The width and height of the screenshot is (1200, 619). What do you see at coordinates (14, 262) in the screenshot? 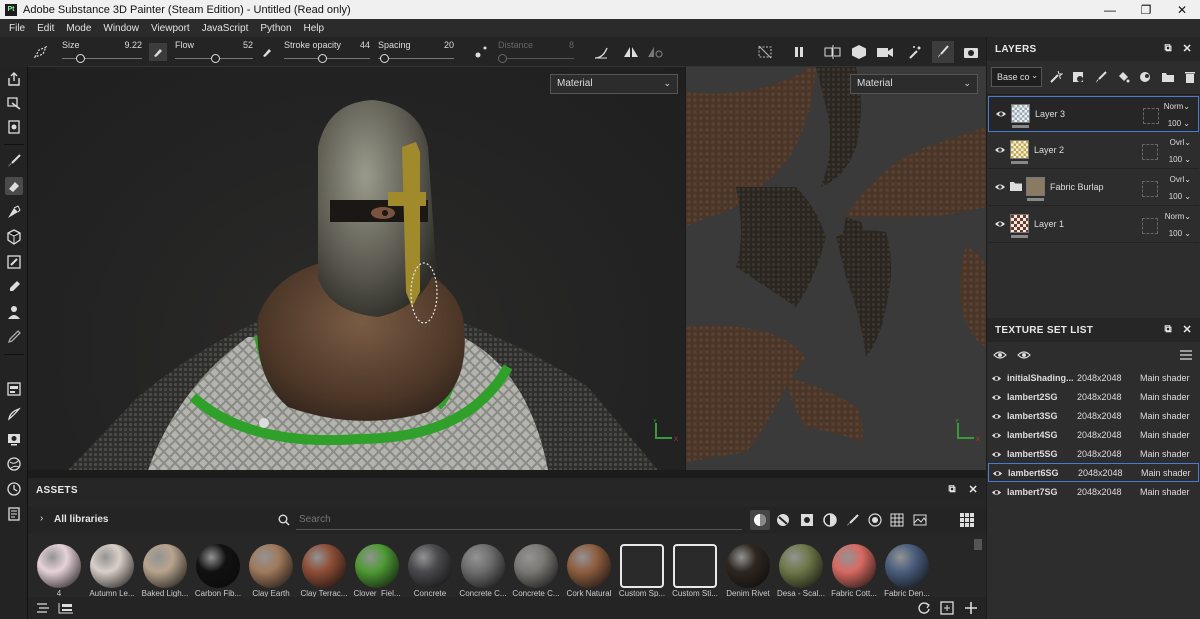
I see `smudge-tool-icon` at bounding box center [14, 262].